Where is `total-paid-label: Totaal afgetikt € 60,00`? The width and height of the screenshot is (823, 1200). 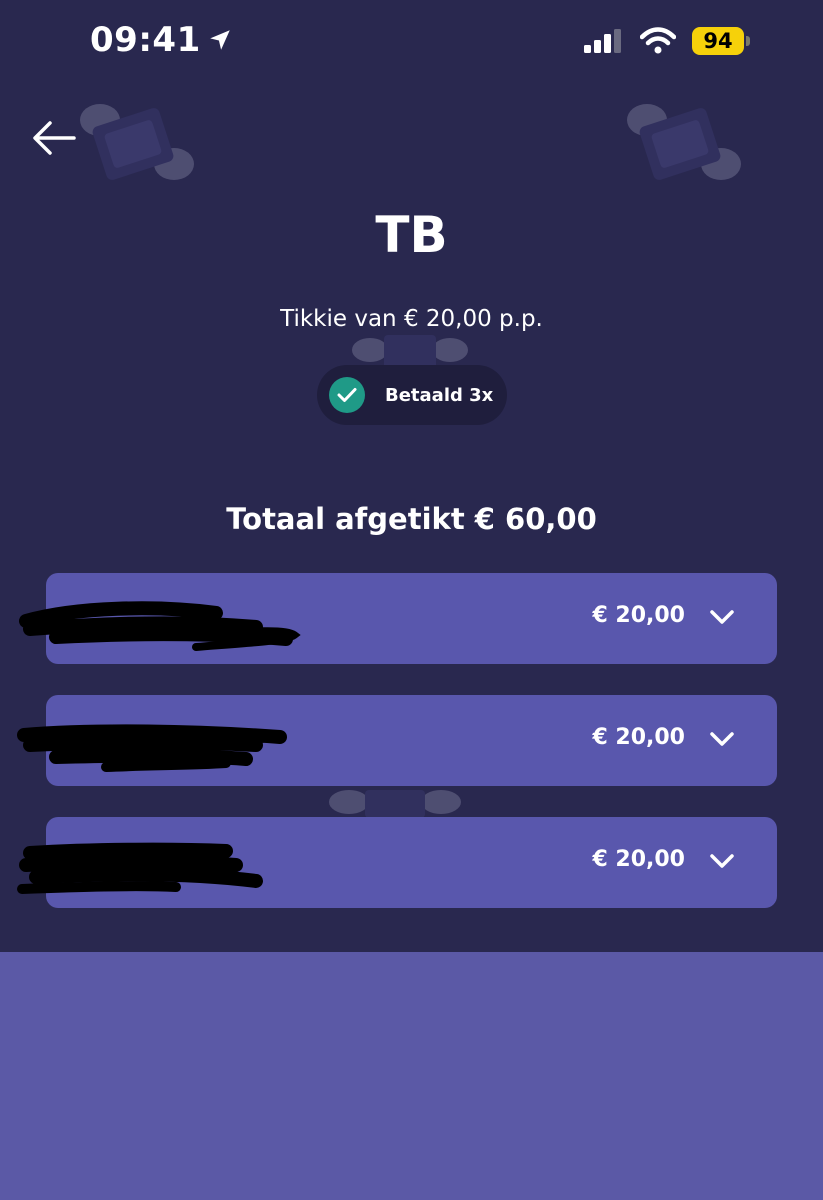
total-paid-label: Totaal afgetikt € 60,00 is located at coordinates (411, 519).